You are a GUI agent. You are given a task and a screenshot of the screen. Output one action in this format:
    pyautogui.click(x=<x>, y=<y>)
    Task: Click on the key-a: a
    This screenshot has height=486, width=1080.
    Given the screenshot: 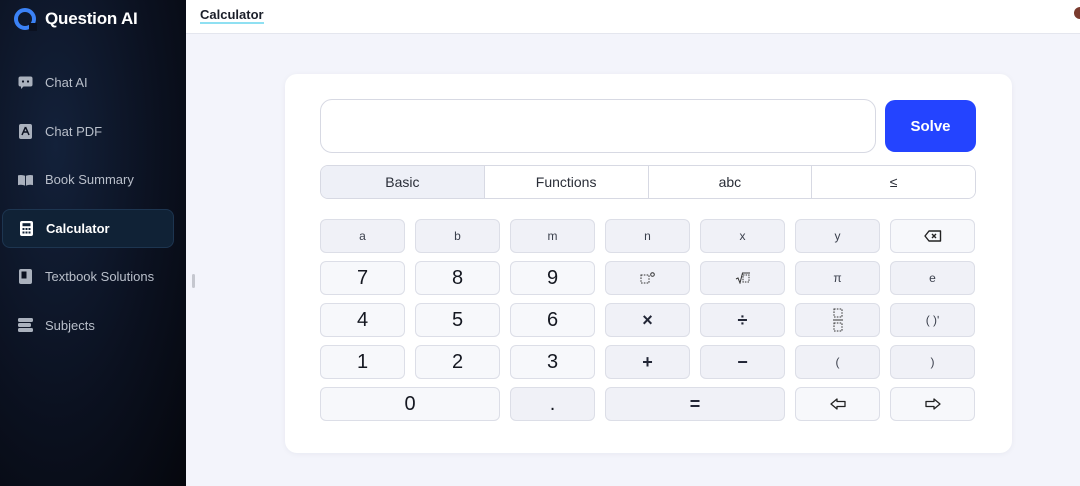 What is the action you would take?
    pyautogui.click(x=362, y=236)
    